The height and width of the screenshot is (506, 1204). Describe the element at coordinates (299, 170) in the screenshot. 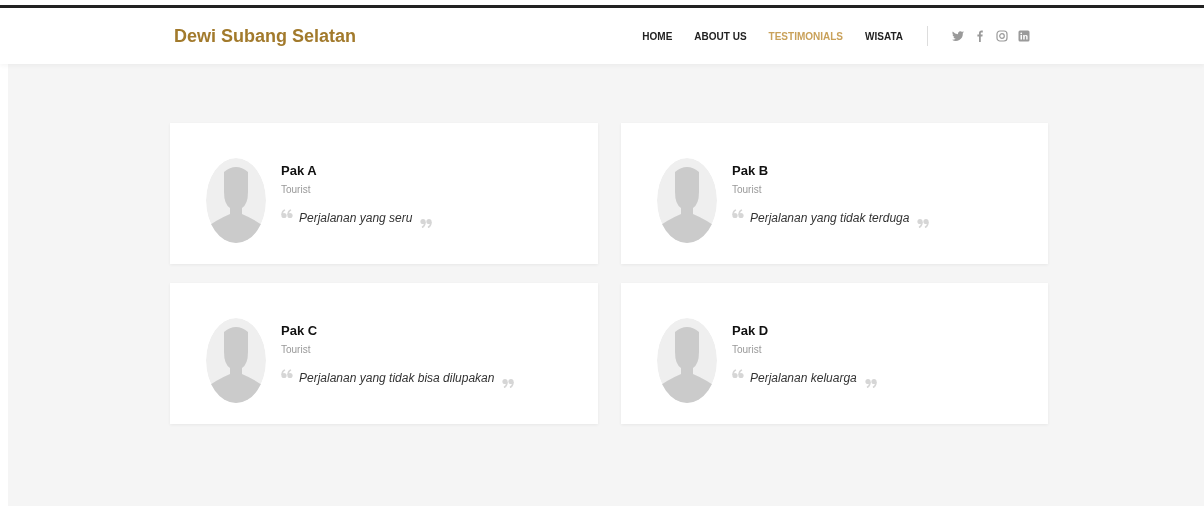

I see `person-name: Pak A` at that location.